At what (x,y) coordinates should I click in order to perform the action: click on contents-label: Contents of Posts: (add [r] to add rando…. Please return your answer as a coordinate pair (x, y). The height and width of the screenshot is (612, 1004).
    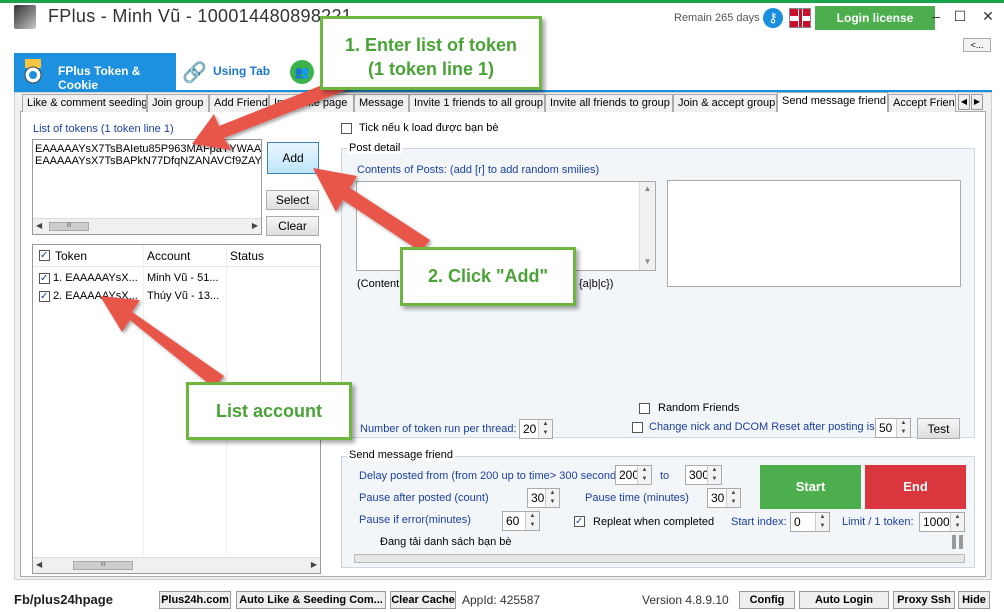
    Looking at the image, I should click on (478, 170).